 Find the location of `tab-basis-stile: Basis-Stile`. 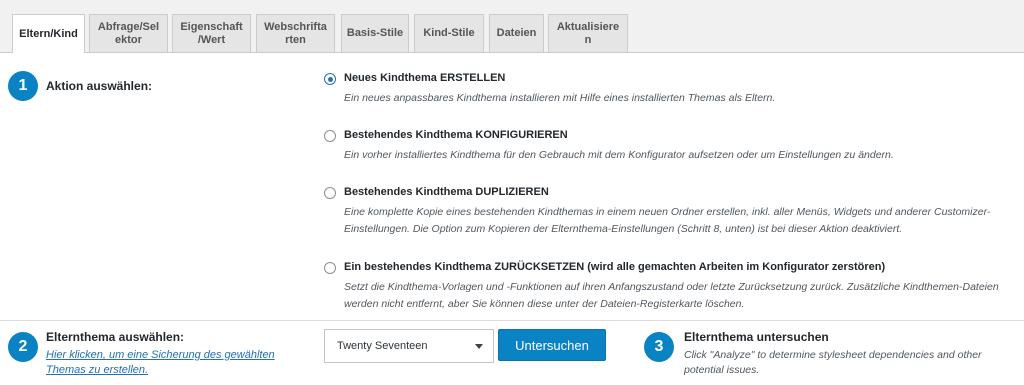

tab-basis-stile: Basis-Stile is located at coordinates (375, 33).